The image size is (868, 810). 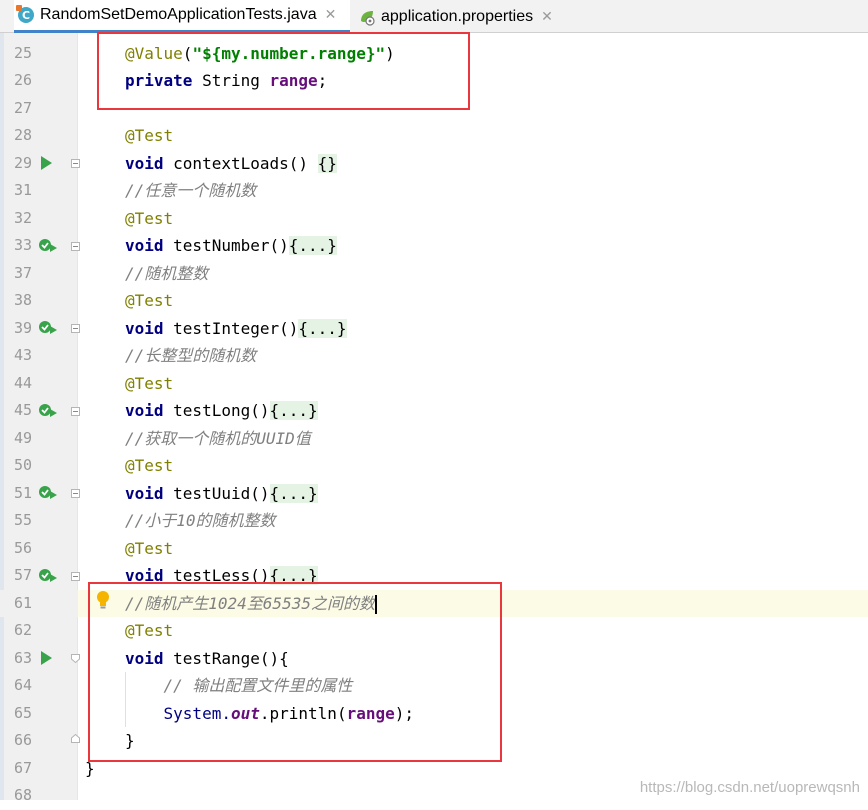 I want to click on line-number: 51, so click(x=22, y=492).